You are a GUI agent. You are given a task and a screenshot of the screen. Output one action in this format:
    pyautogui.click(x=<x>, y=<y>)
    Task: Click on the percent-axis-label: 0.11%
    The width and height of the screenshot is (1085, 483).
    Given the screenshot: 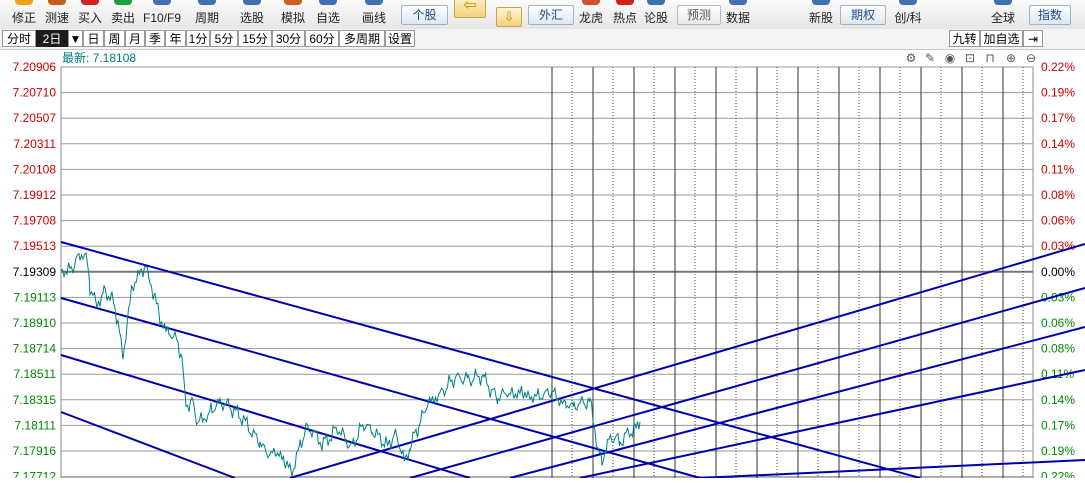 What is the action you would take?
    pyautogui.click(x=1057, y=169)
    